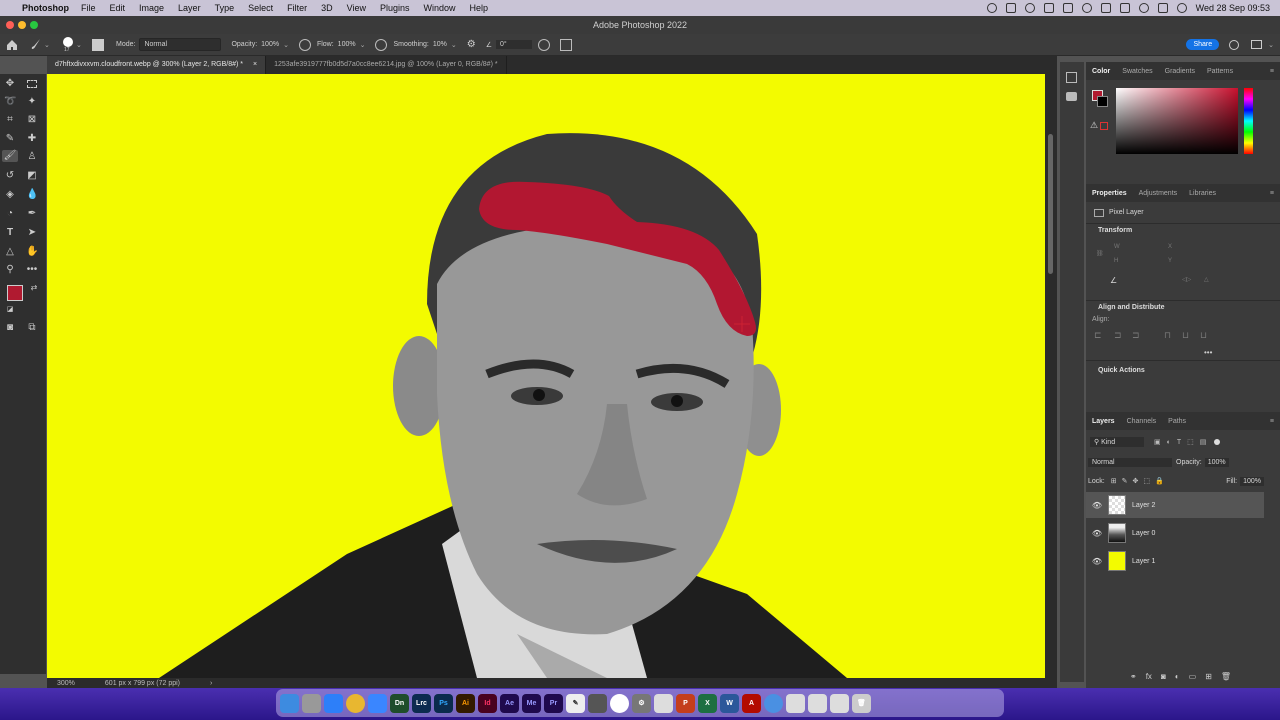 Image resolution: width=1280 pixels, height=720 pixels. I want to click on brush-settings-icon, so click(98, 44).